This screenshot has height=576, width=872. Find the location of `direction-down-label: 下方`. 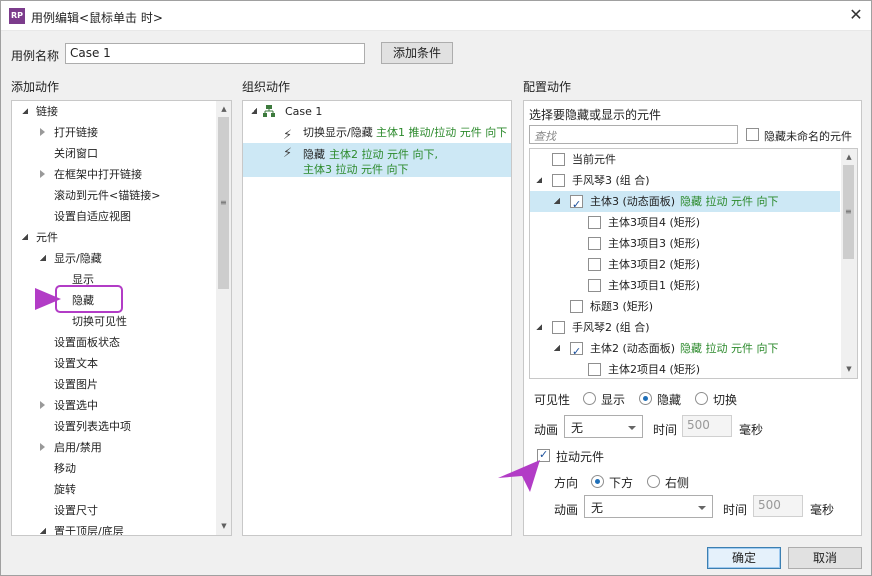

direction-down-label: 下方 is located at coordinates (621, 483).